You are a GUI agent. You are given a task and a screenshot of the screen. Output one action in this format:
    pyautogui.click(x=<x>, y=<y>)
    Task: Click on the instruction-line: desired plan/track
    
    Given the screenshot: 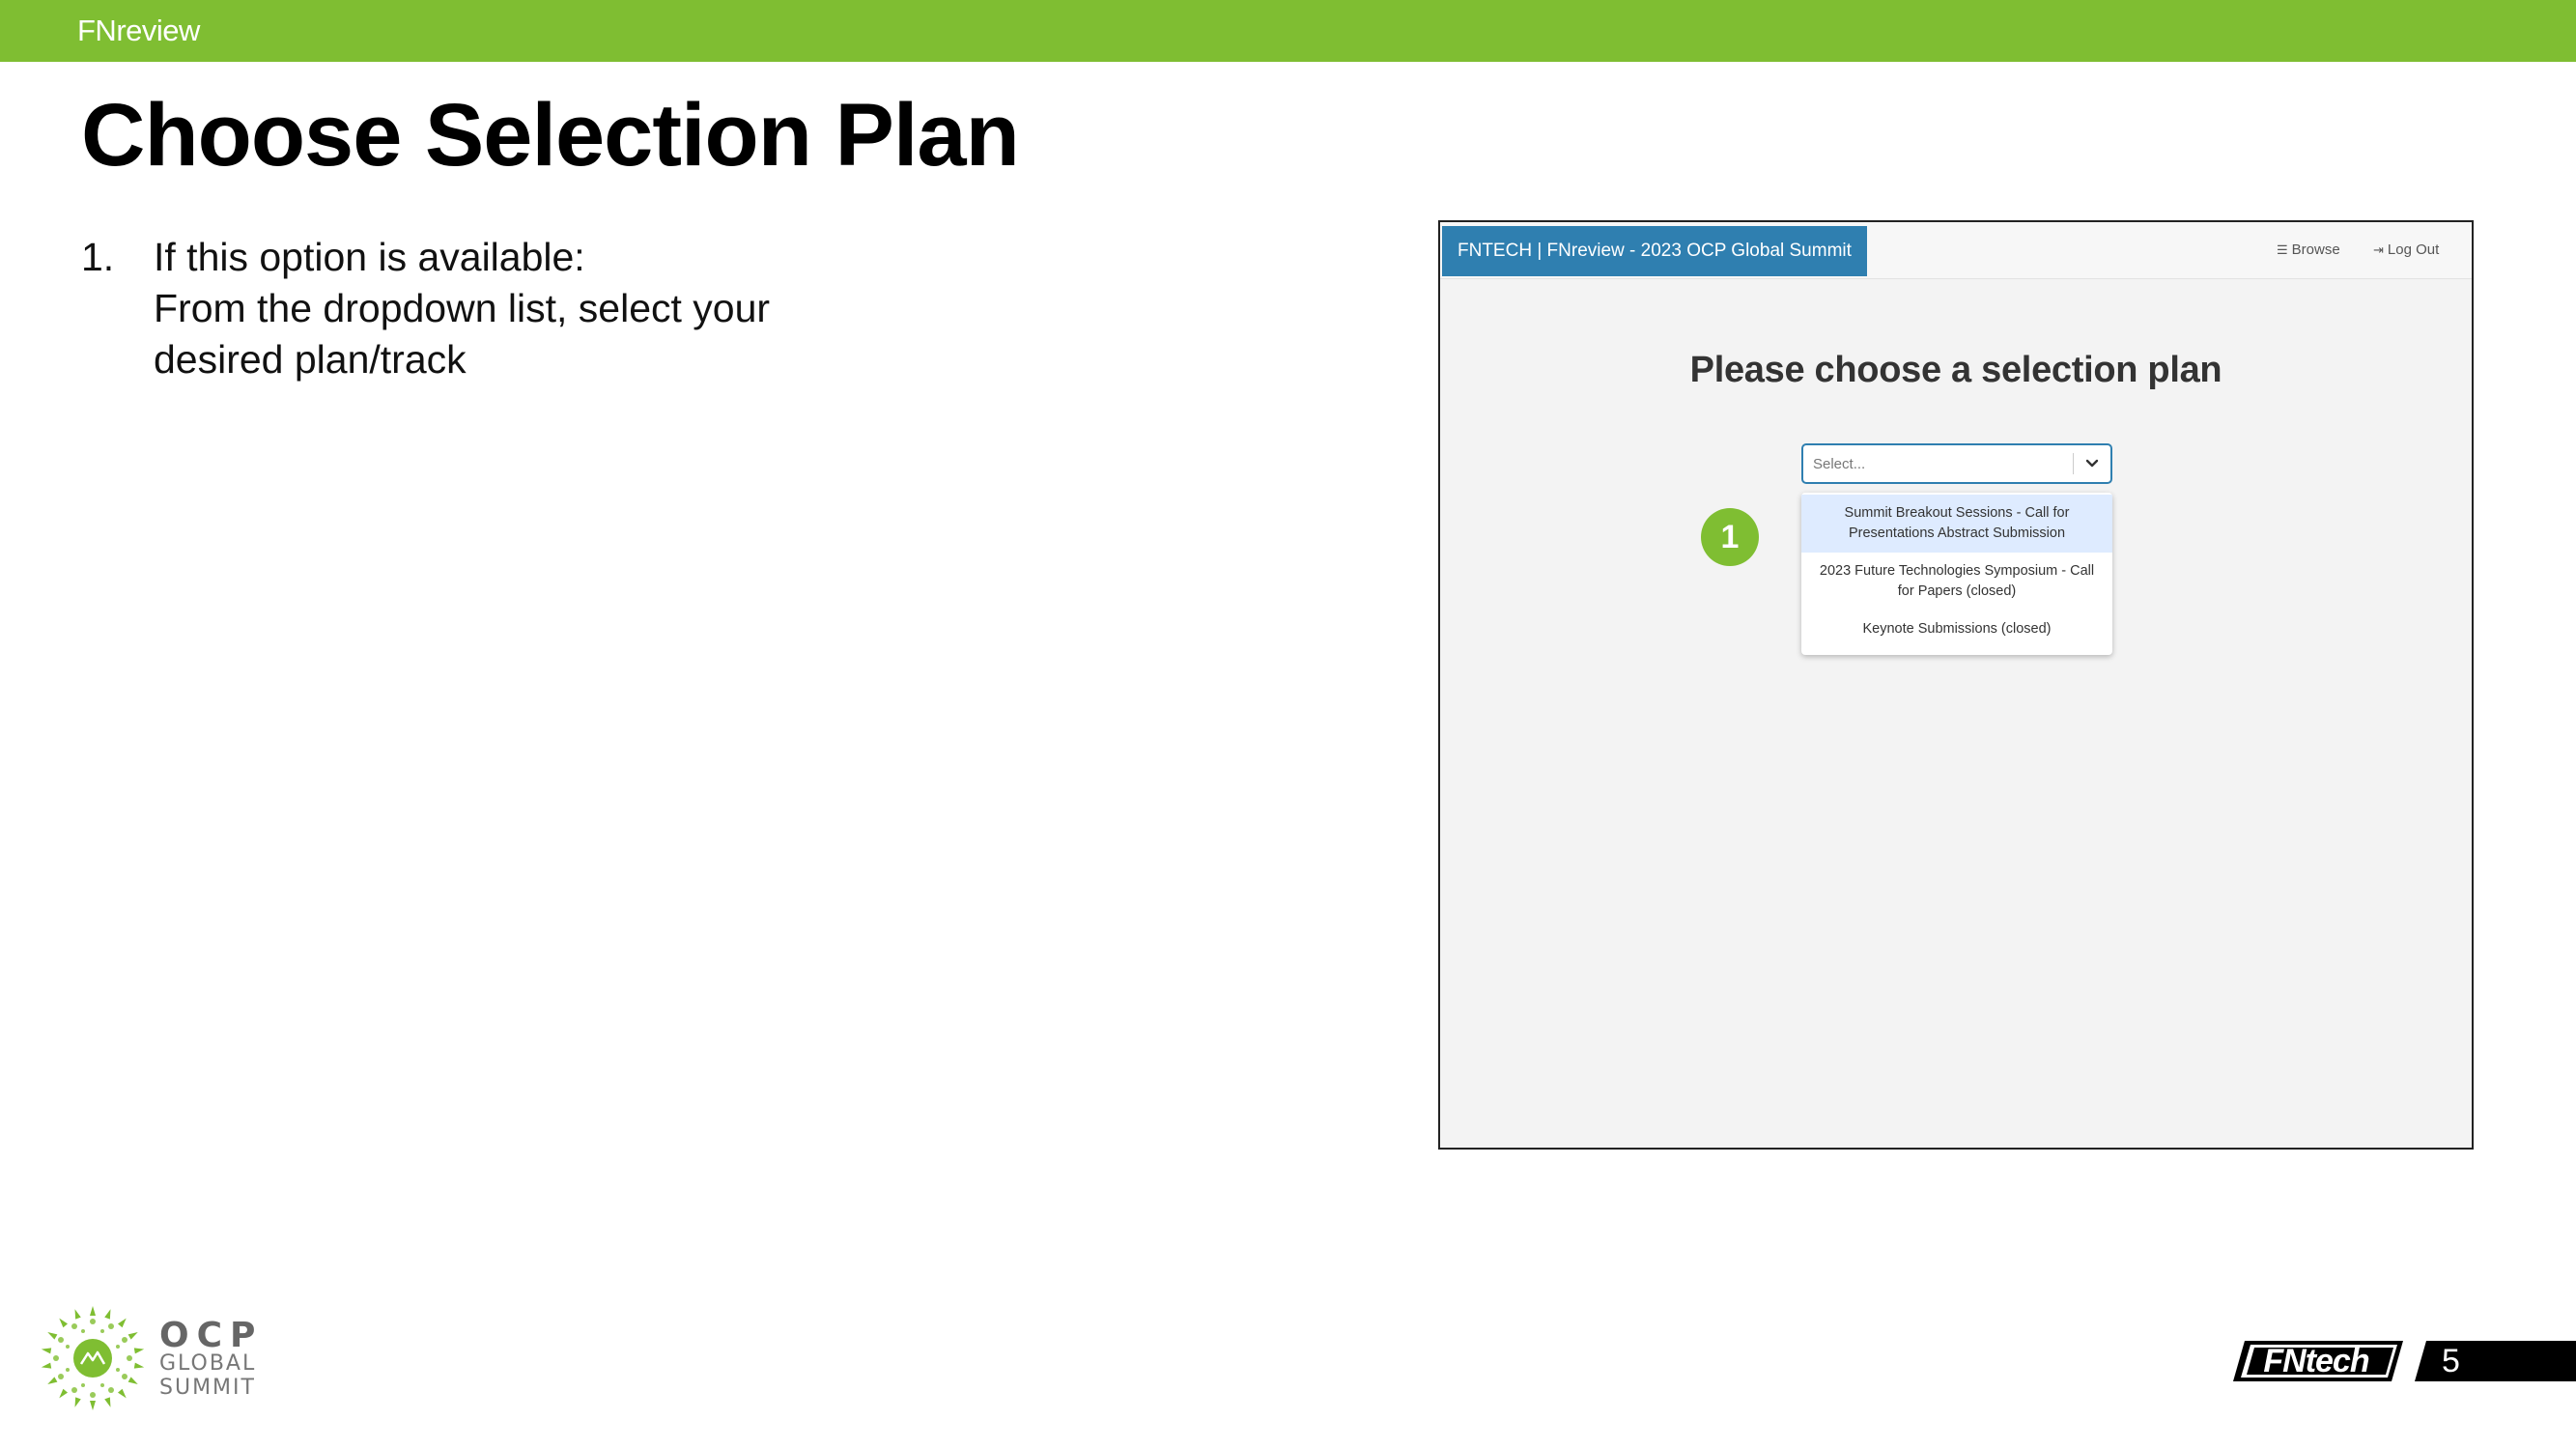 What is the action you would take?
    pyautogui.click(x=310, y=359)
    